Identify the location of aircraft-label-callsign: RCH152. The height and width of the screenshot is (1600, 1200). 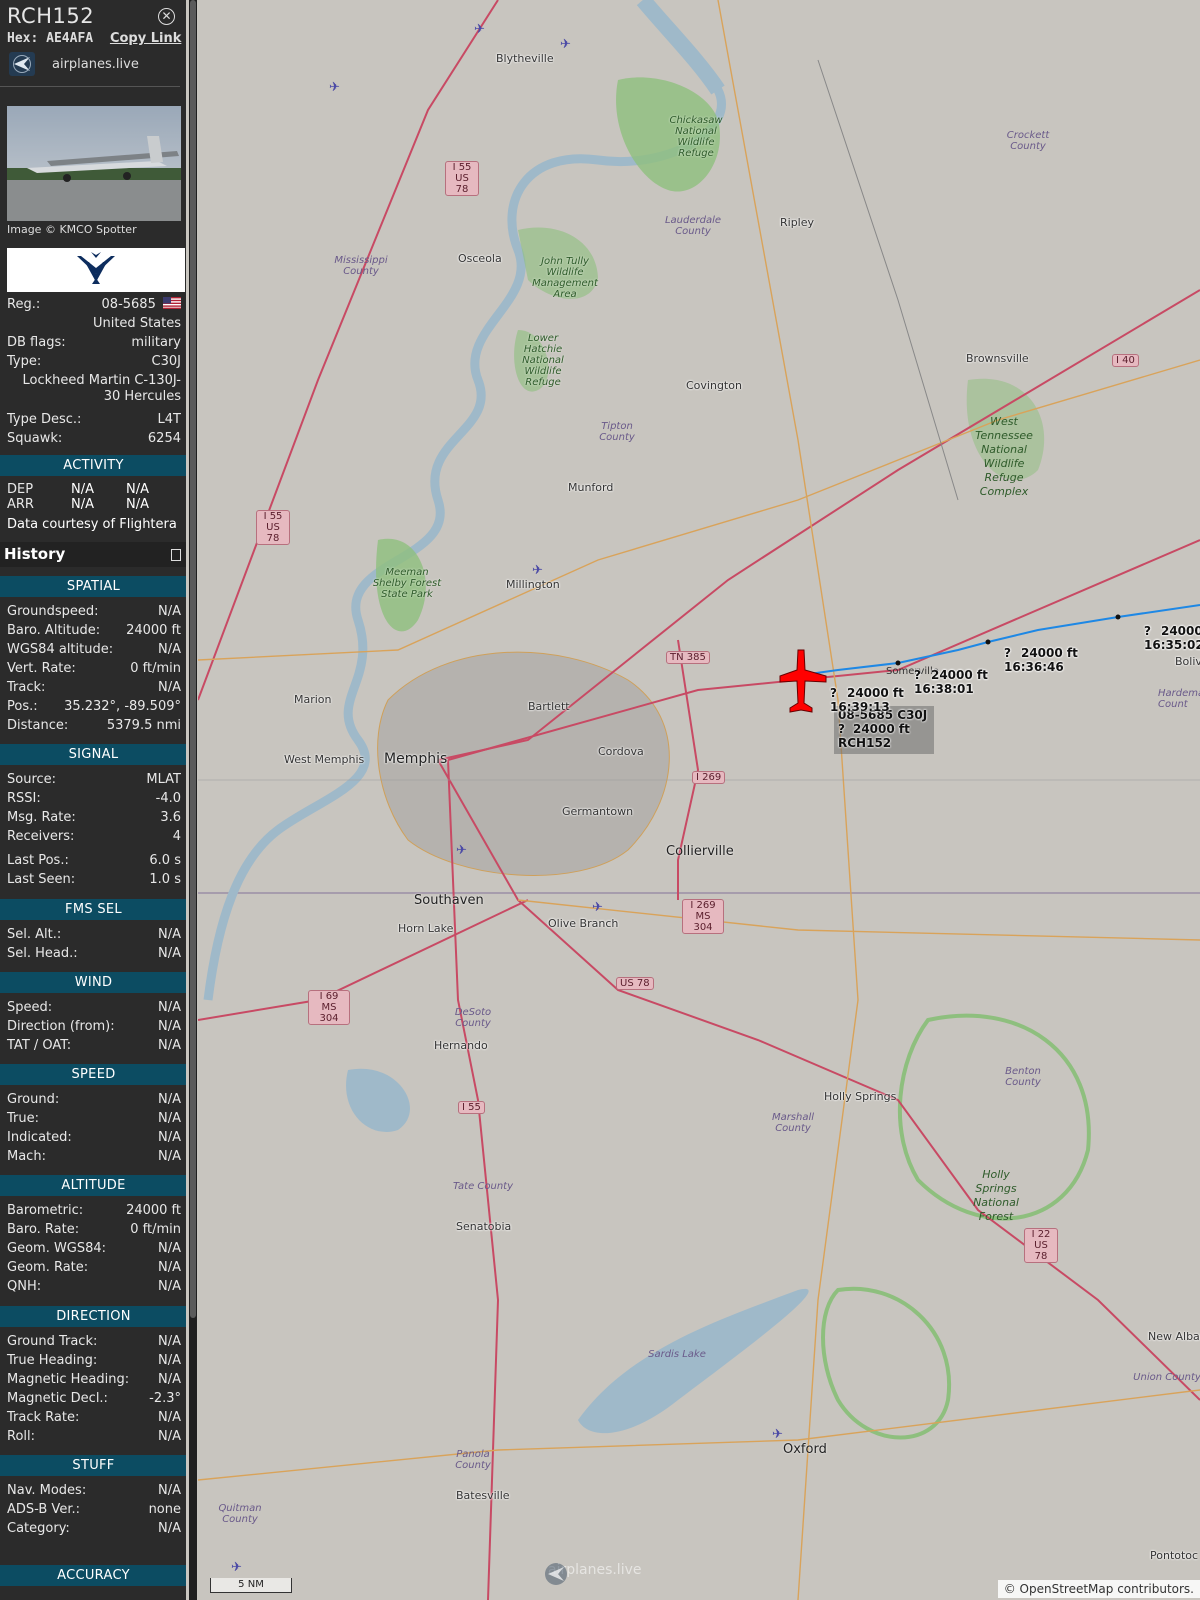
(865, 743).